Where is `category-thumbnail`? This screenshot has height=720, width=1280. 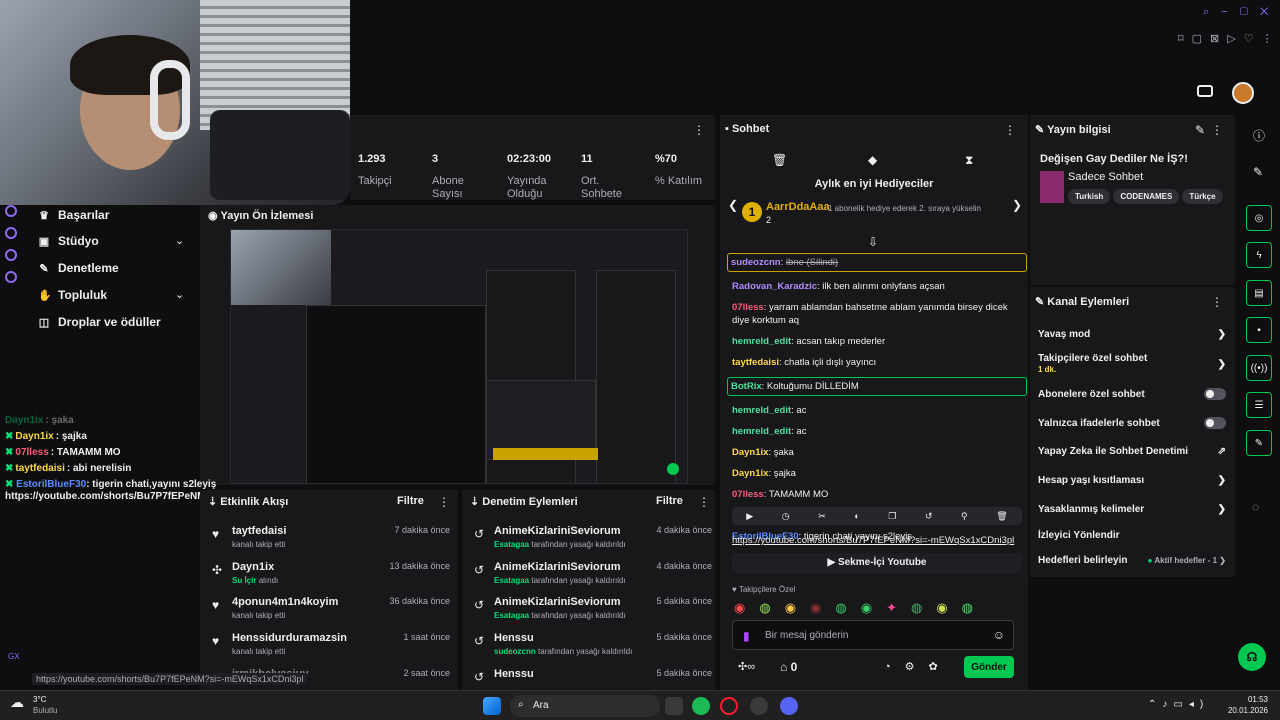
category-thumbnail is located at coordinates (1052, 187).